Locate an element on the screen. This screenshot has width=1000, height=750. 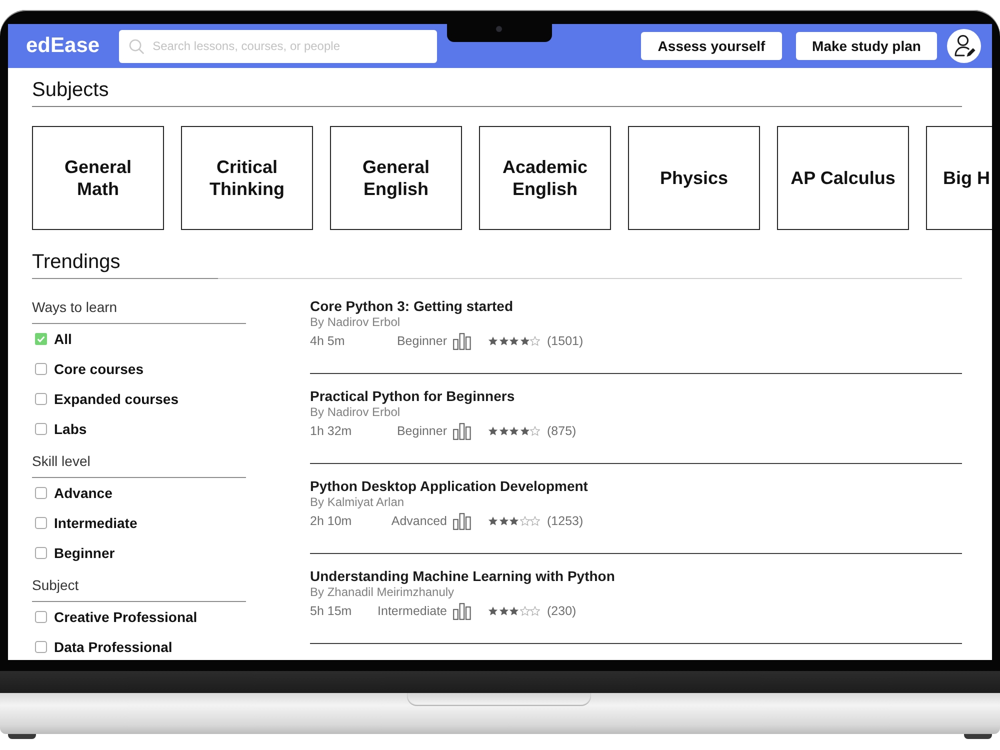
checkbox-label: Intermediate is located at coordinates (96, 523).